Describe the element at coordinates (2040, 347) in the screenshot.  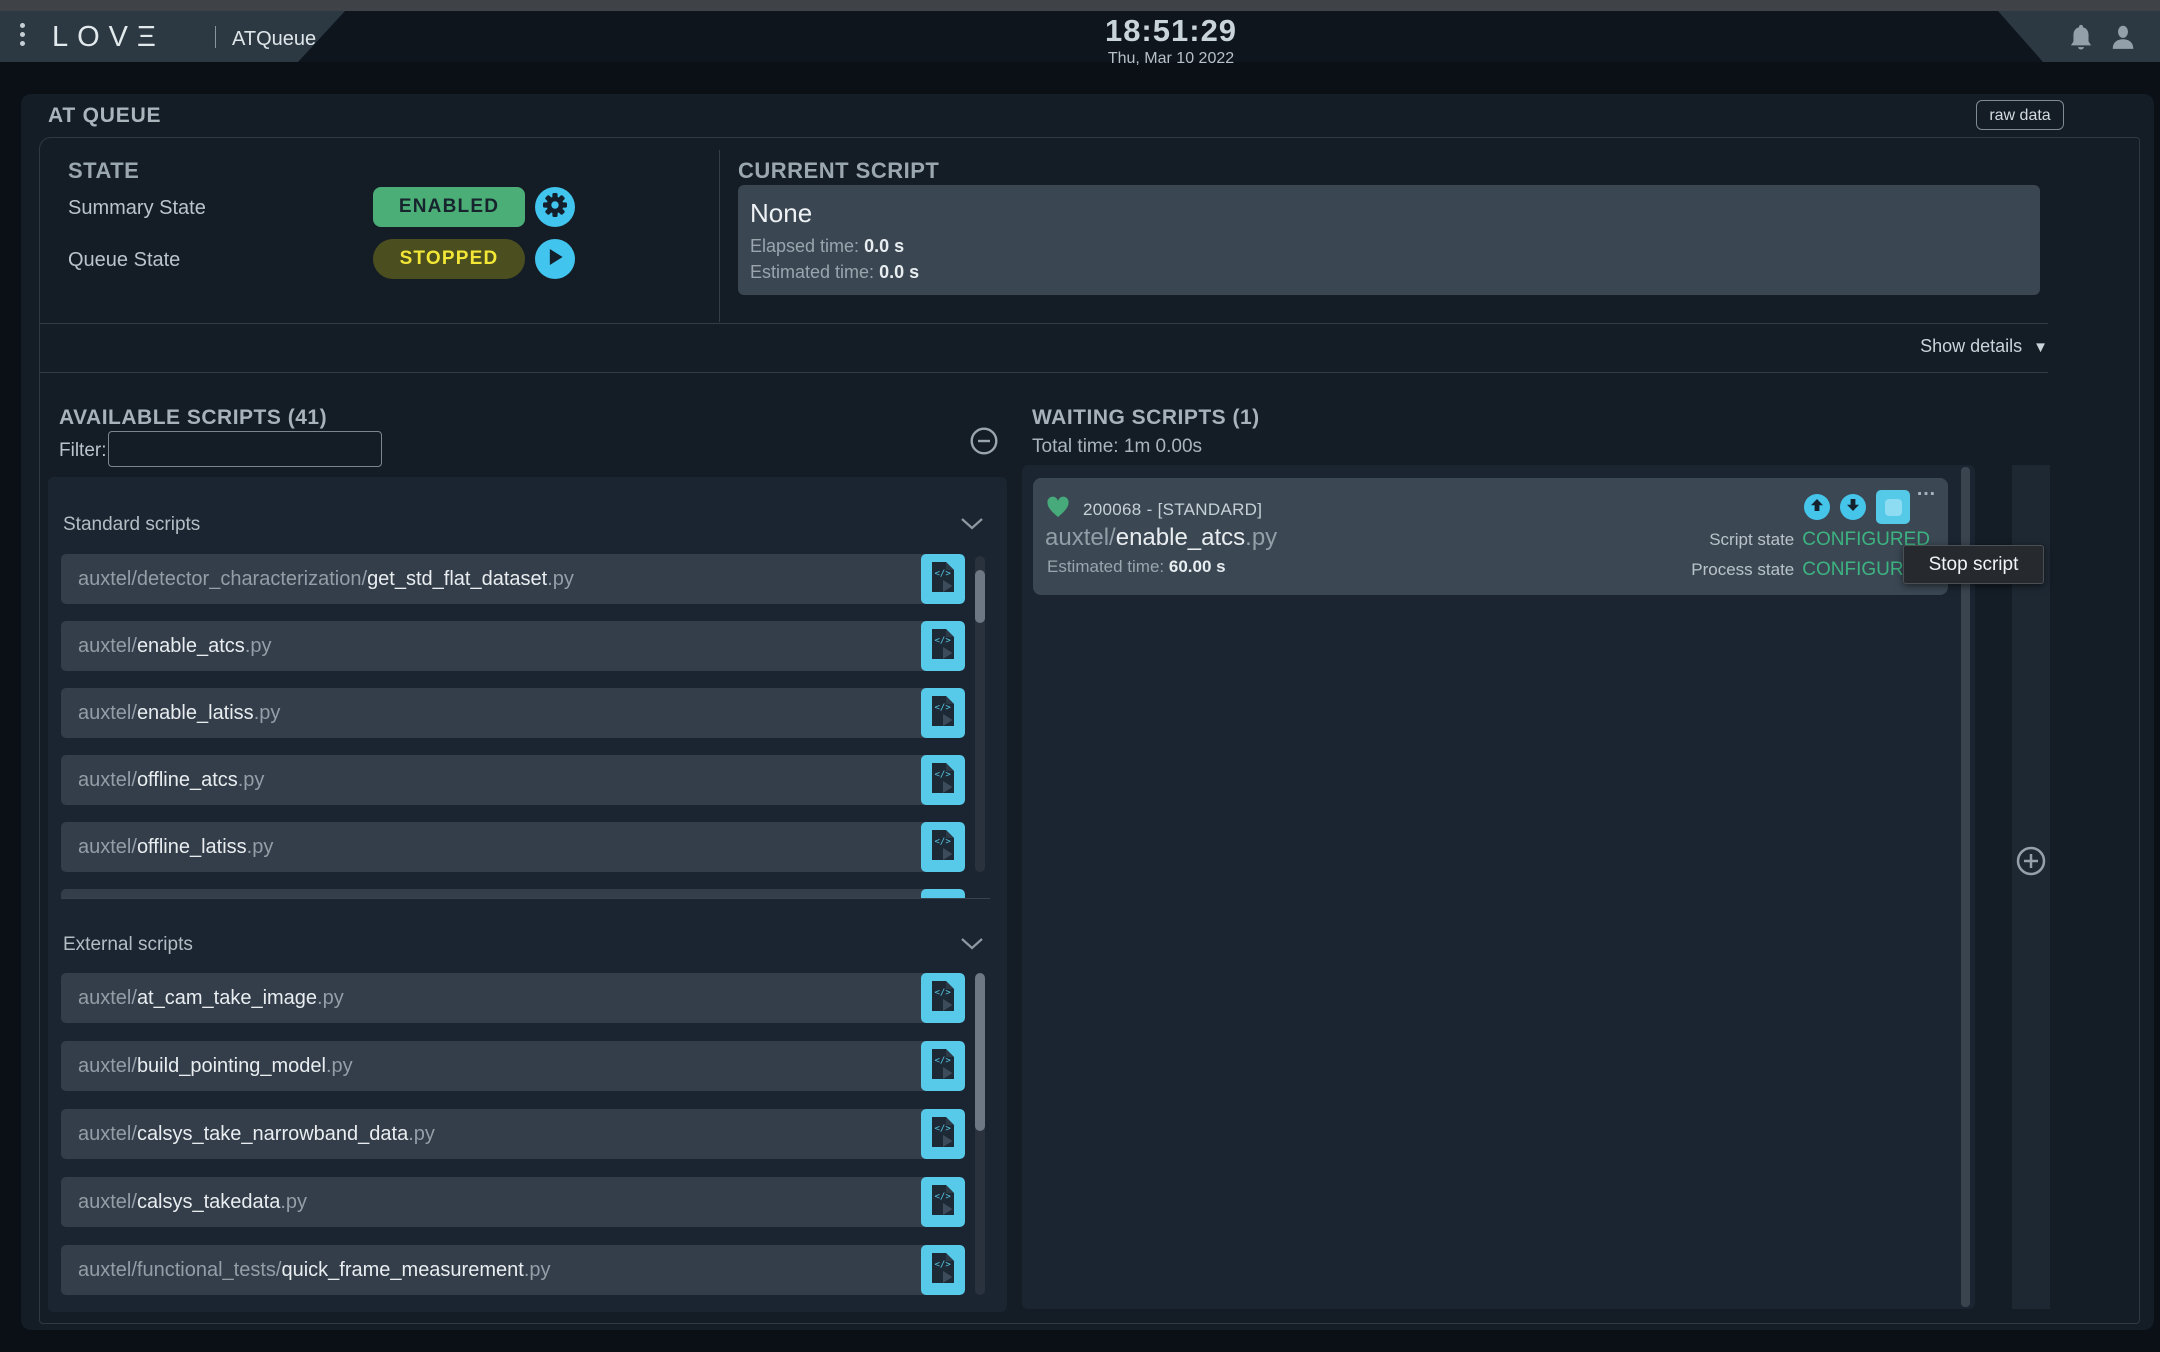
I see `chevron-down-icon: ▼` at that location.